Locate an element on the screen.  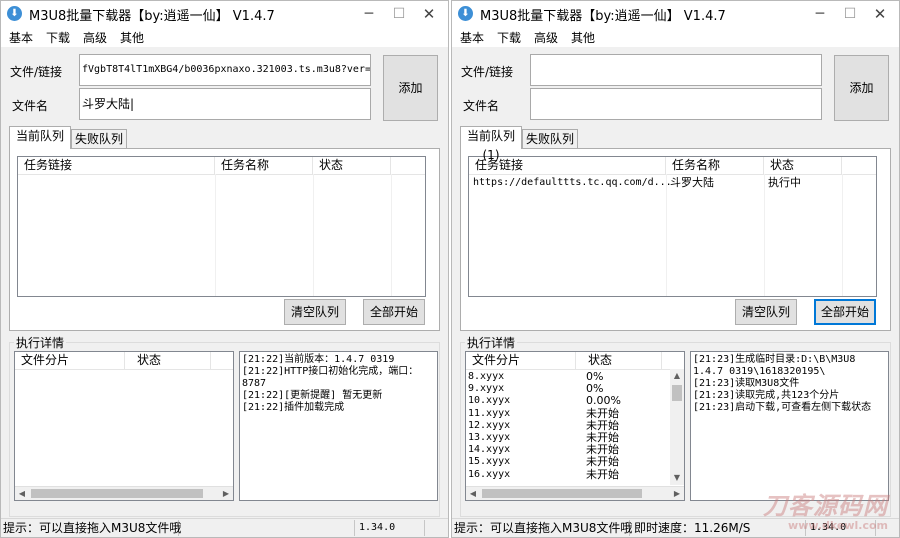
watermark-title: 刀客源码网 is located at coordinates (825, 506).